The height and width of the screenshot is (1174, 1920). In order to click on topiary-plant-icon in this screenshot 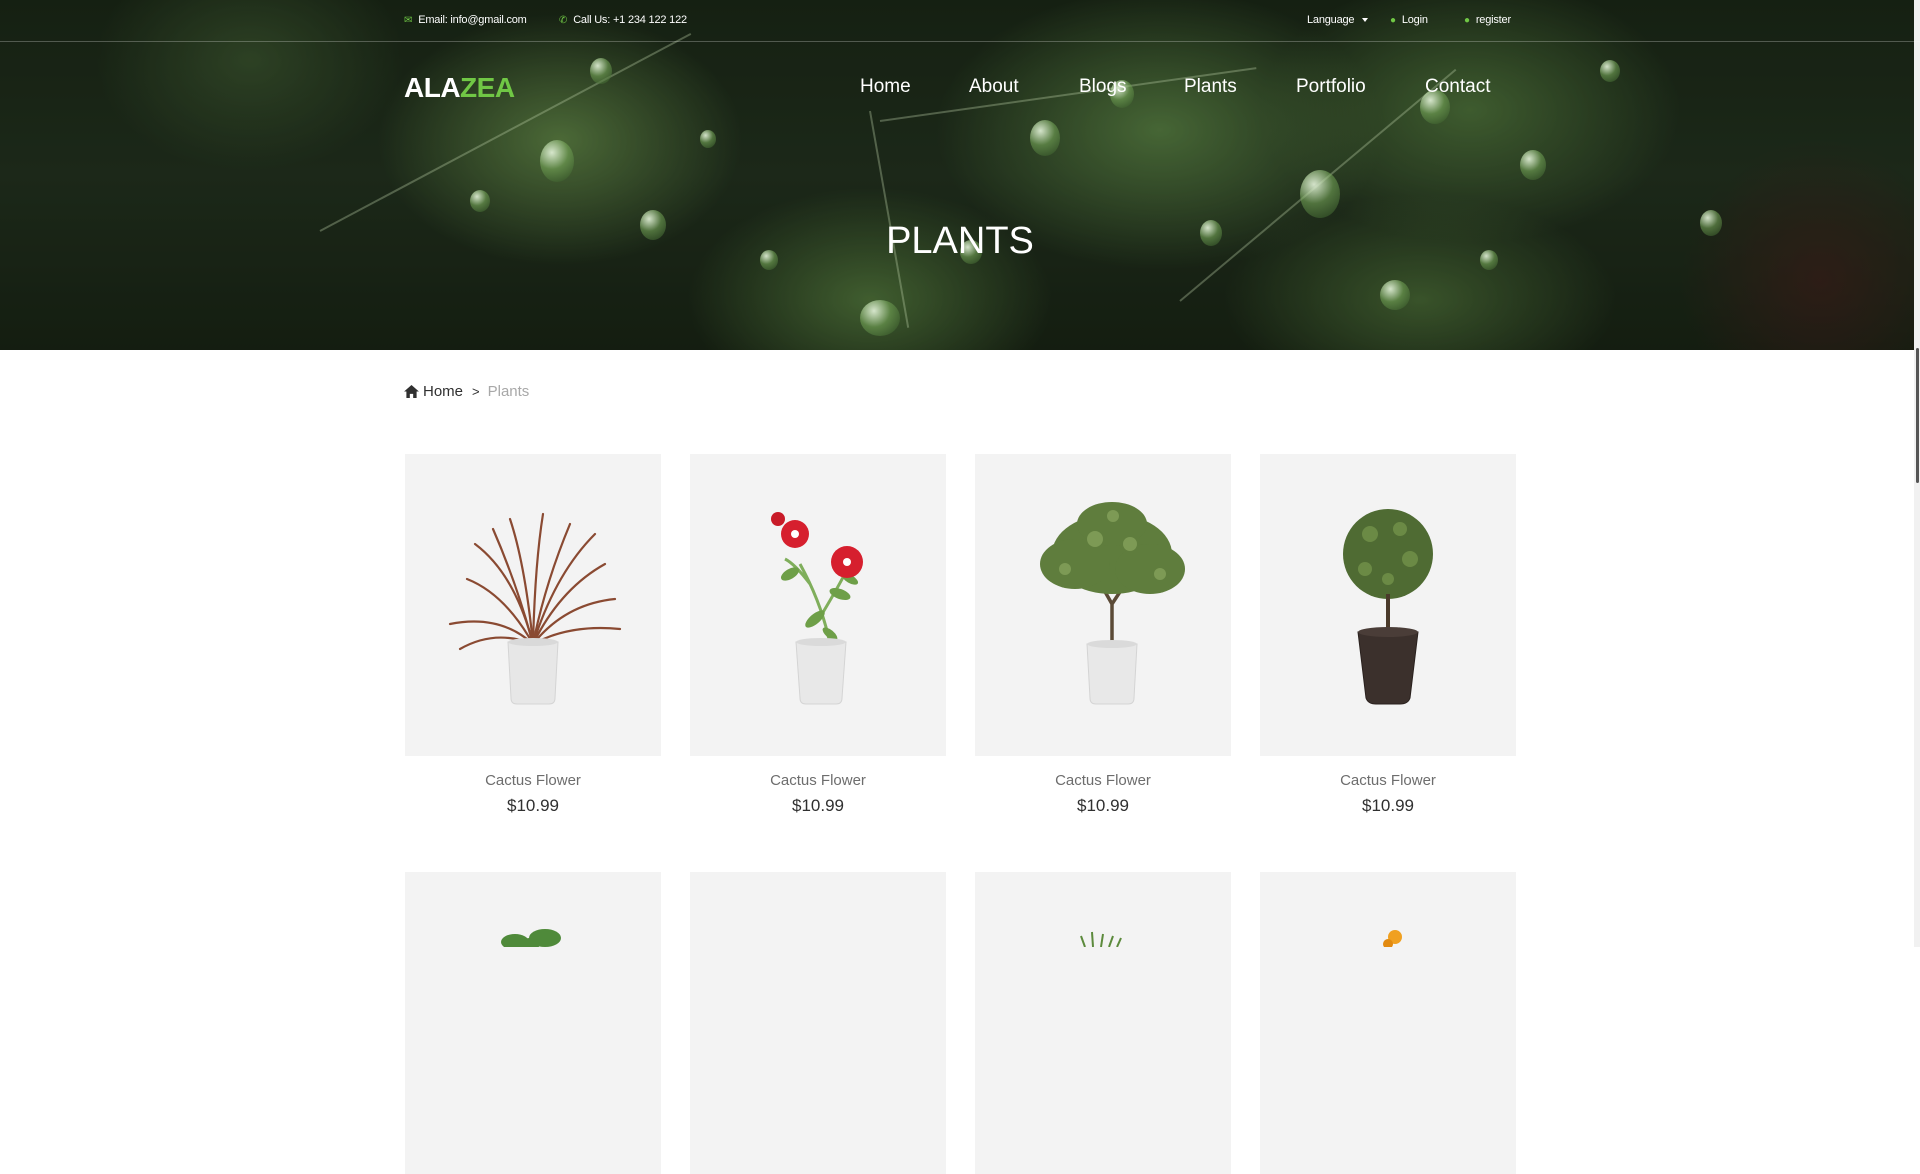, I will do `click(1388, 607)`.